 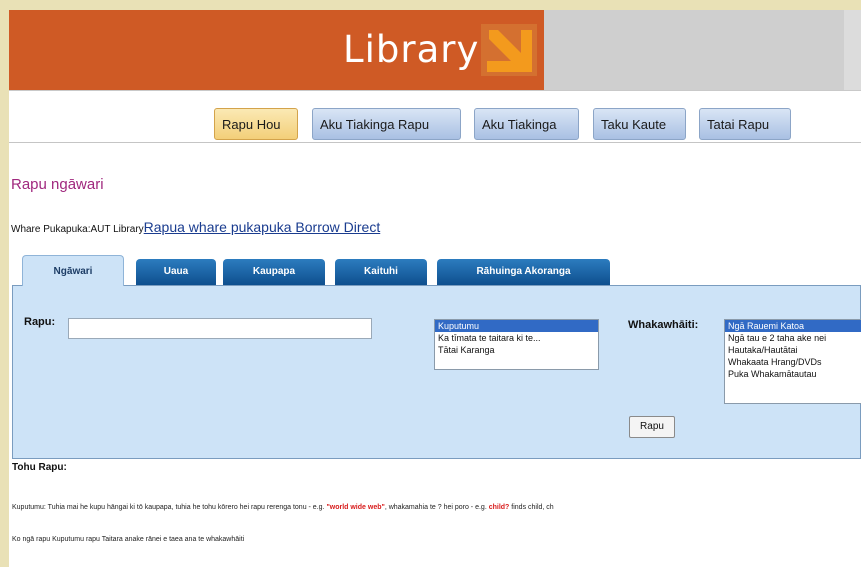 What do you see at coordinates (435, 90) in the screenshot?
I see `banner-divider` at bounding box center [435, 90].